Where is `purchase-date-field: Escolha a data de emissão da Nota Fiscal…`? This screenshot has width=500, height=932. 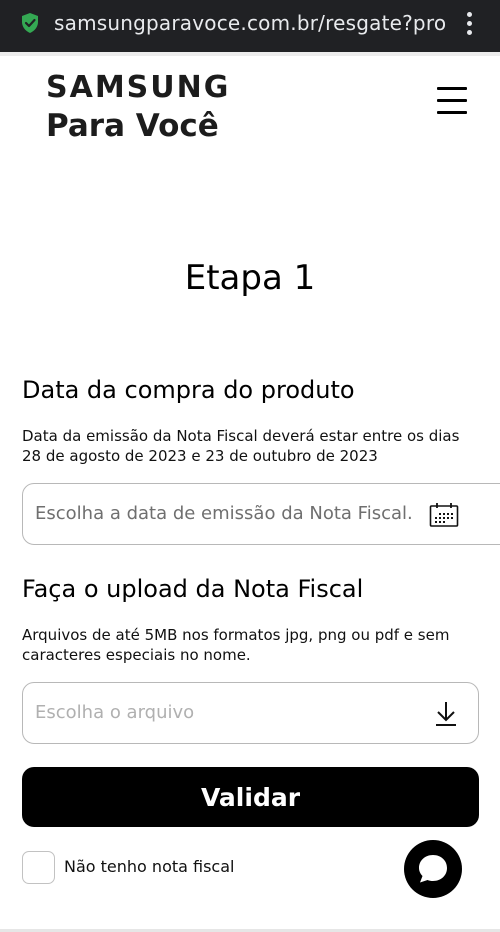 purchase-date-field: Escolha a data de emissão da Nota Fiscal… is located at coordinates (261, 514).